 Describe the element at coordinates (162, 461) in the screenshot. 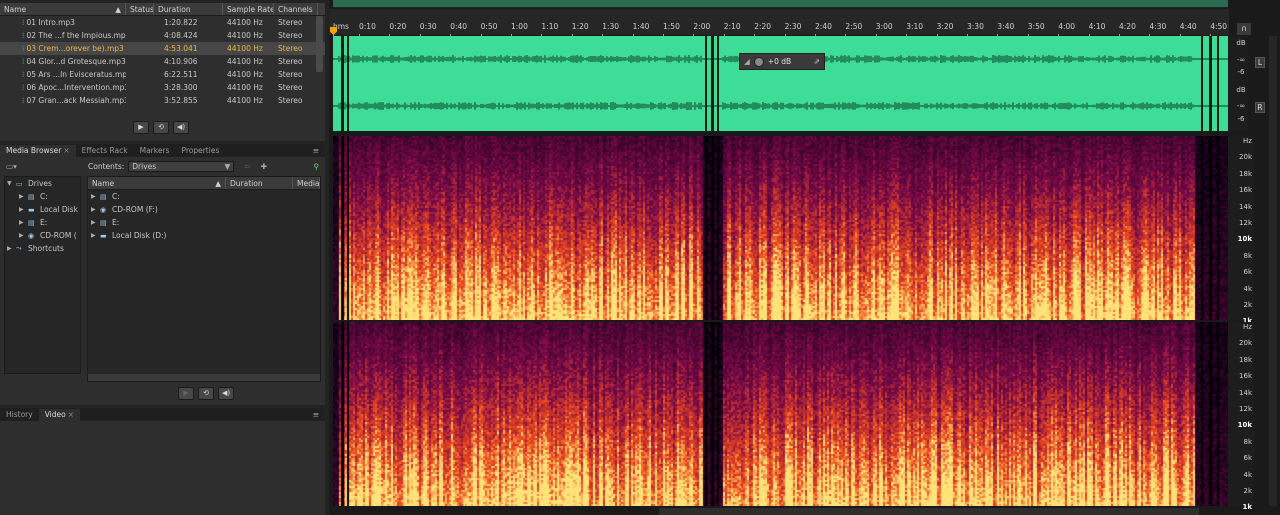

I see `bottom-panel: History Video × ≡` at that location.